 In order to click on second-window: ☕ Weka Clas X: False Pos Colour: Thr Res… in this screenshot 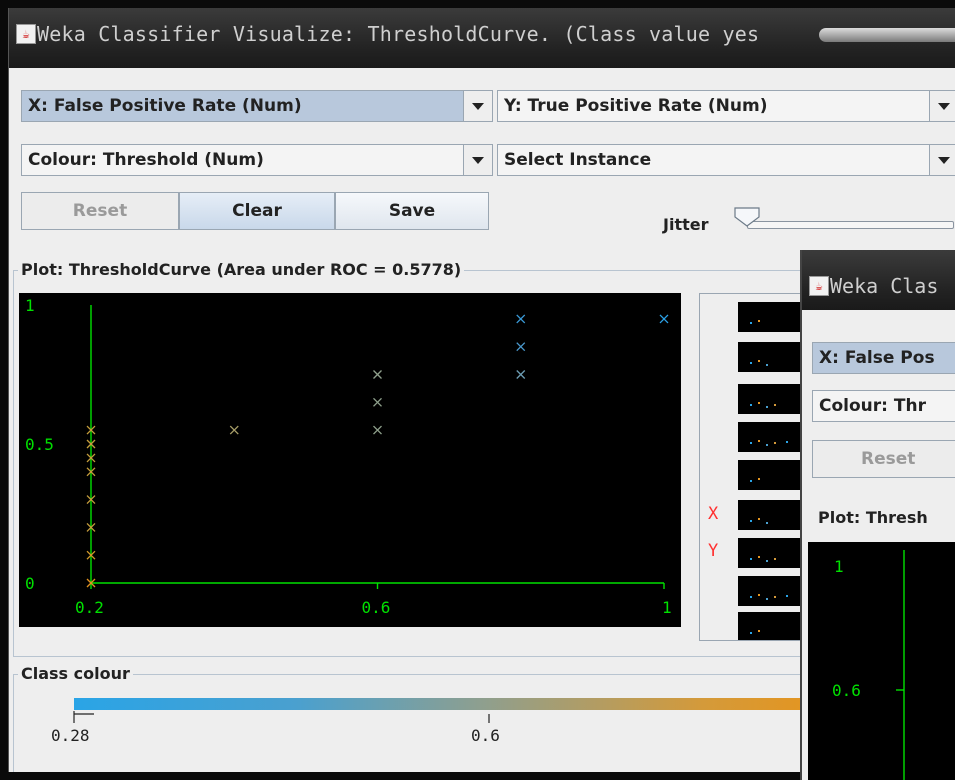, I will do `click(877, 515)`.